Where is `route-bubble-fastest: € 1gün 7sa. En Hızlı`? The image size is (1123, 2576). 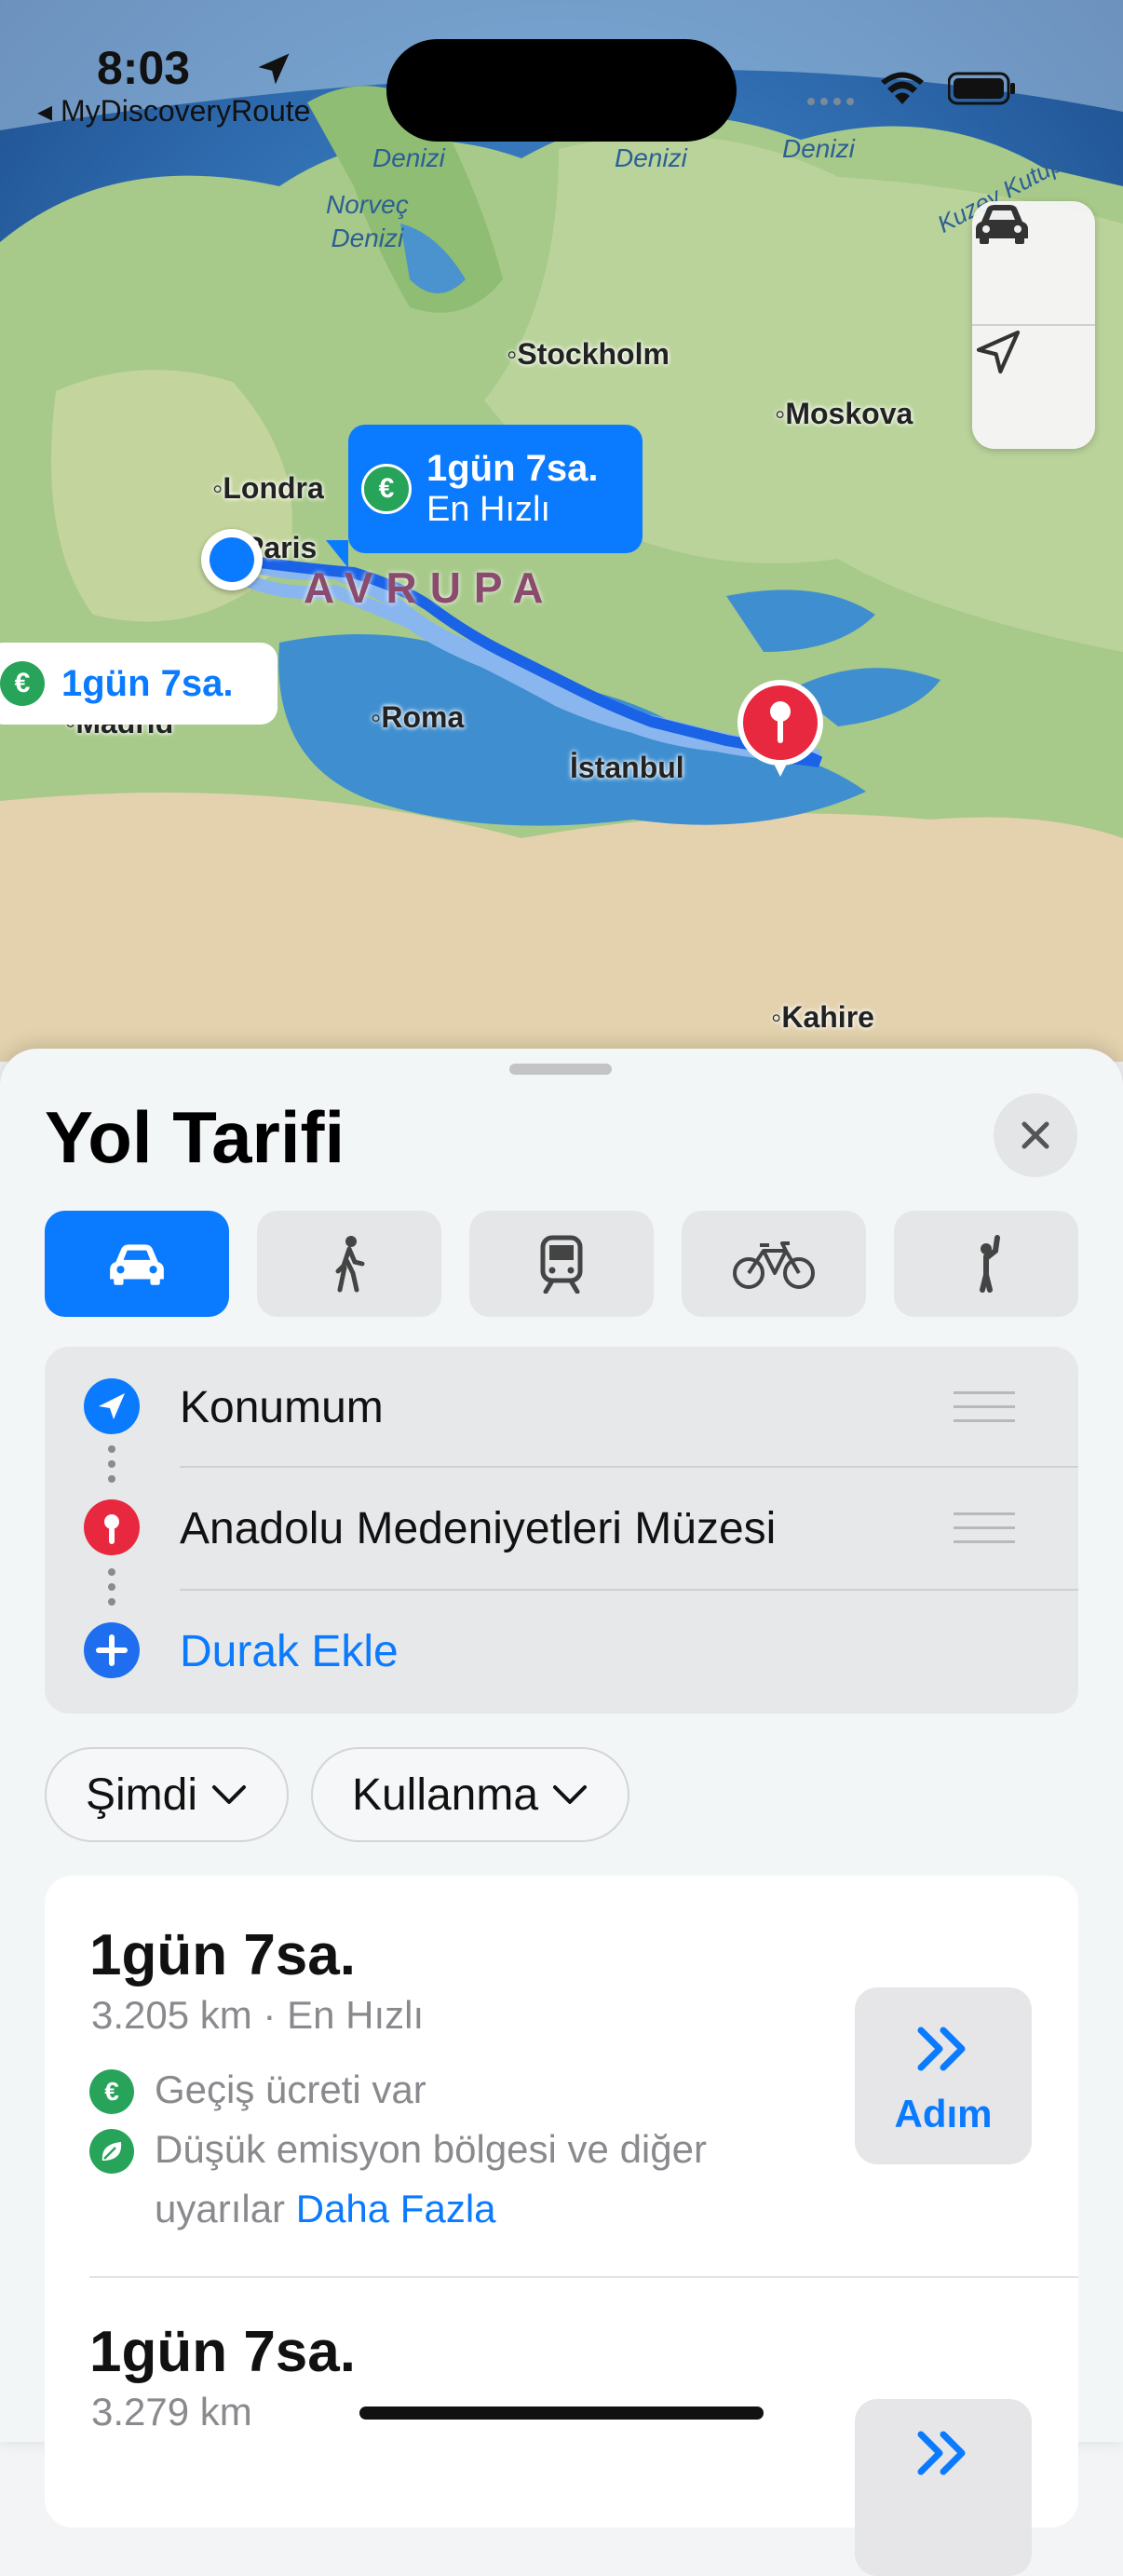
route-bubble-fastest: € 1gün 7sa. En Hızlı is located at coordinates (496, 489).